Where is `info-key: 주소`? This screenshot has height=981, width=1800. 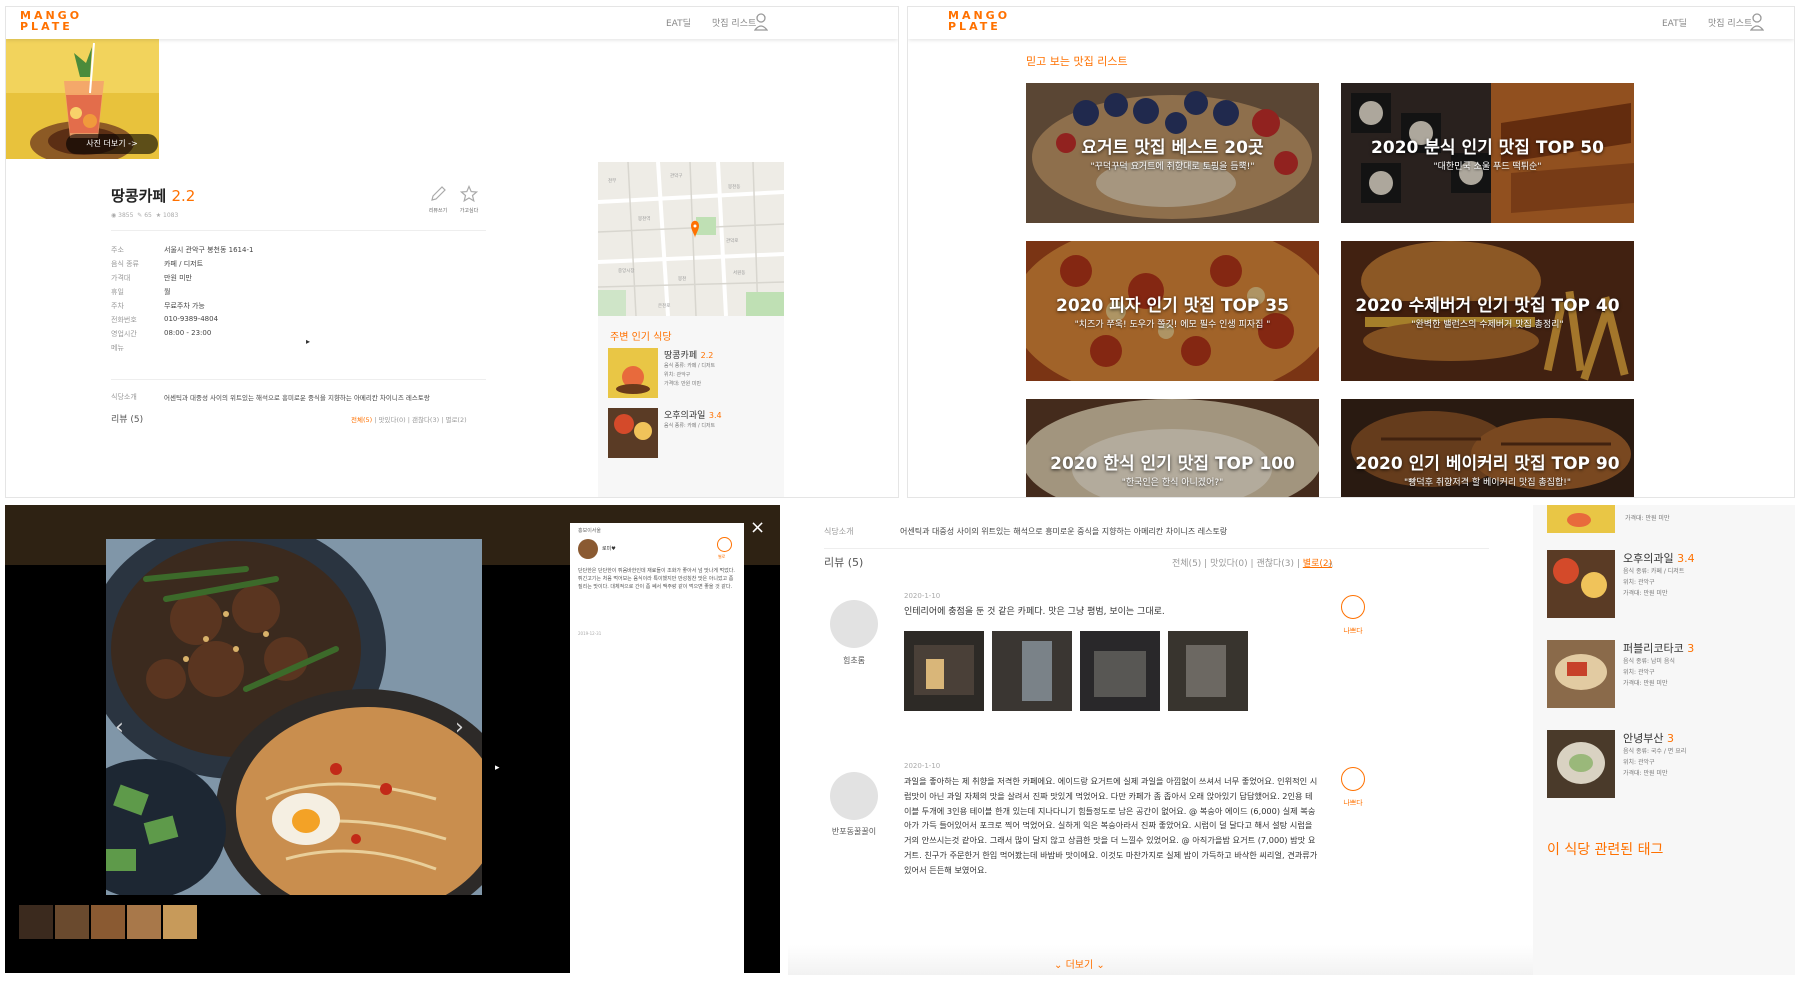
info-key: 주소 is located at coordinates (117, 250).